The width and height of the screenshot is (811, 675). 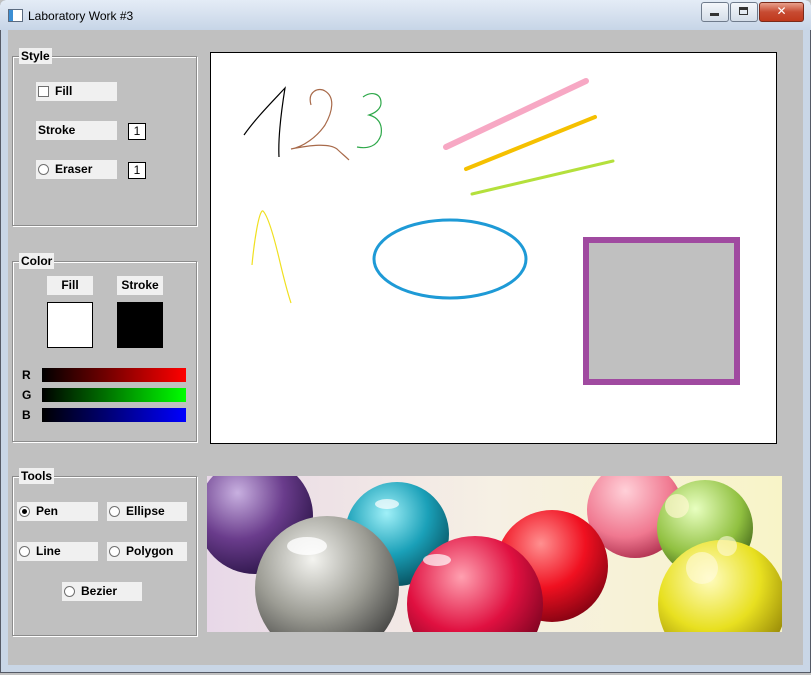 I want to click on stroke-label-box: Stroke, so click(x=76, y=130).